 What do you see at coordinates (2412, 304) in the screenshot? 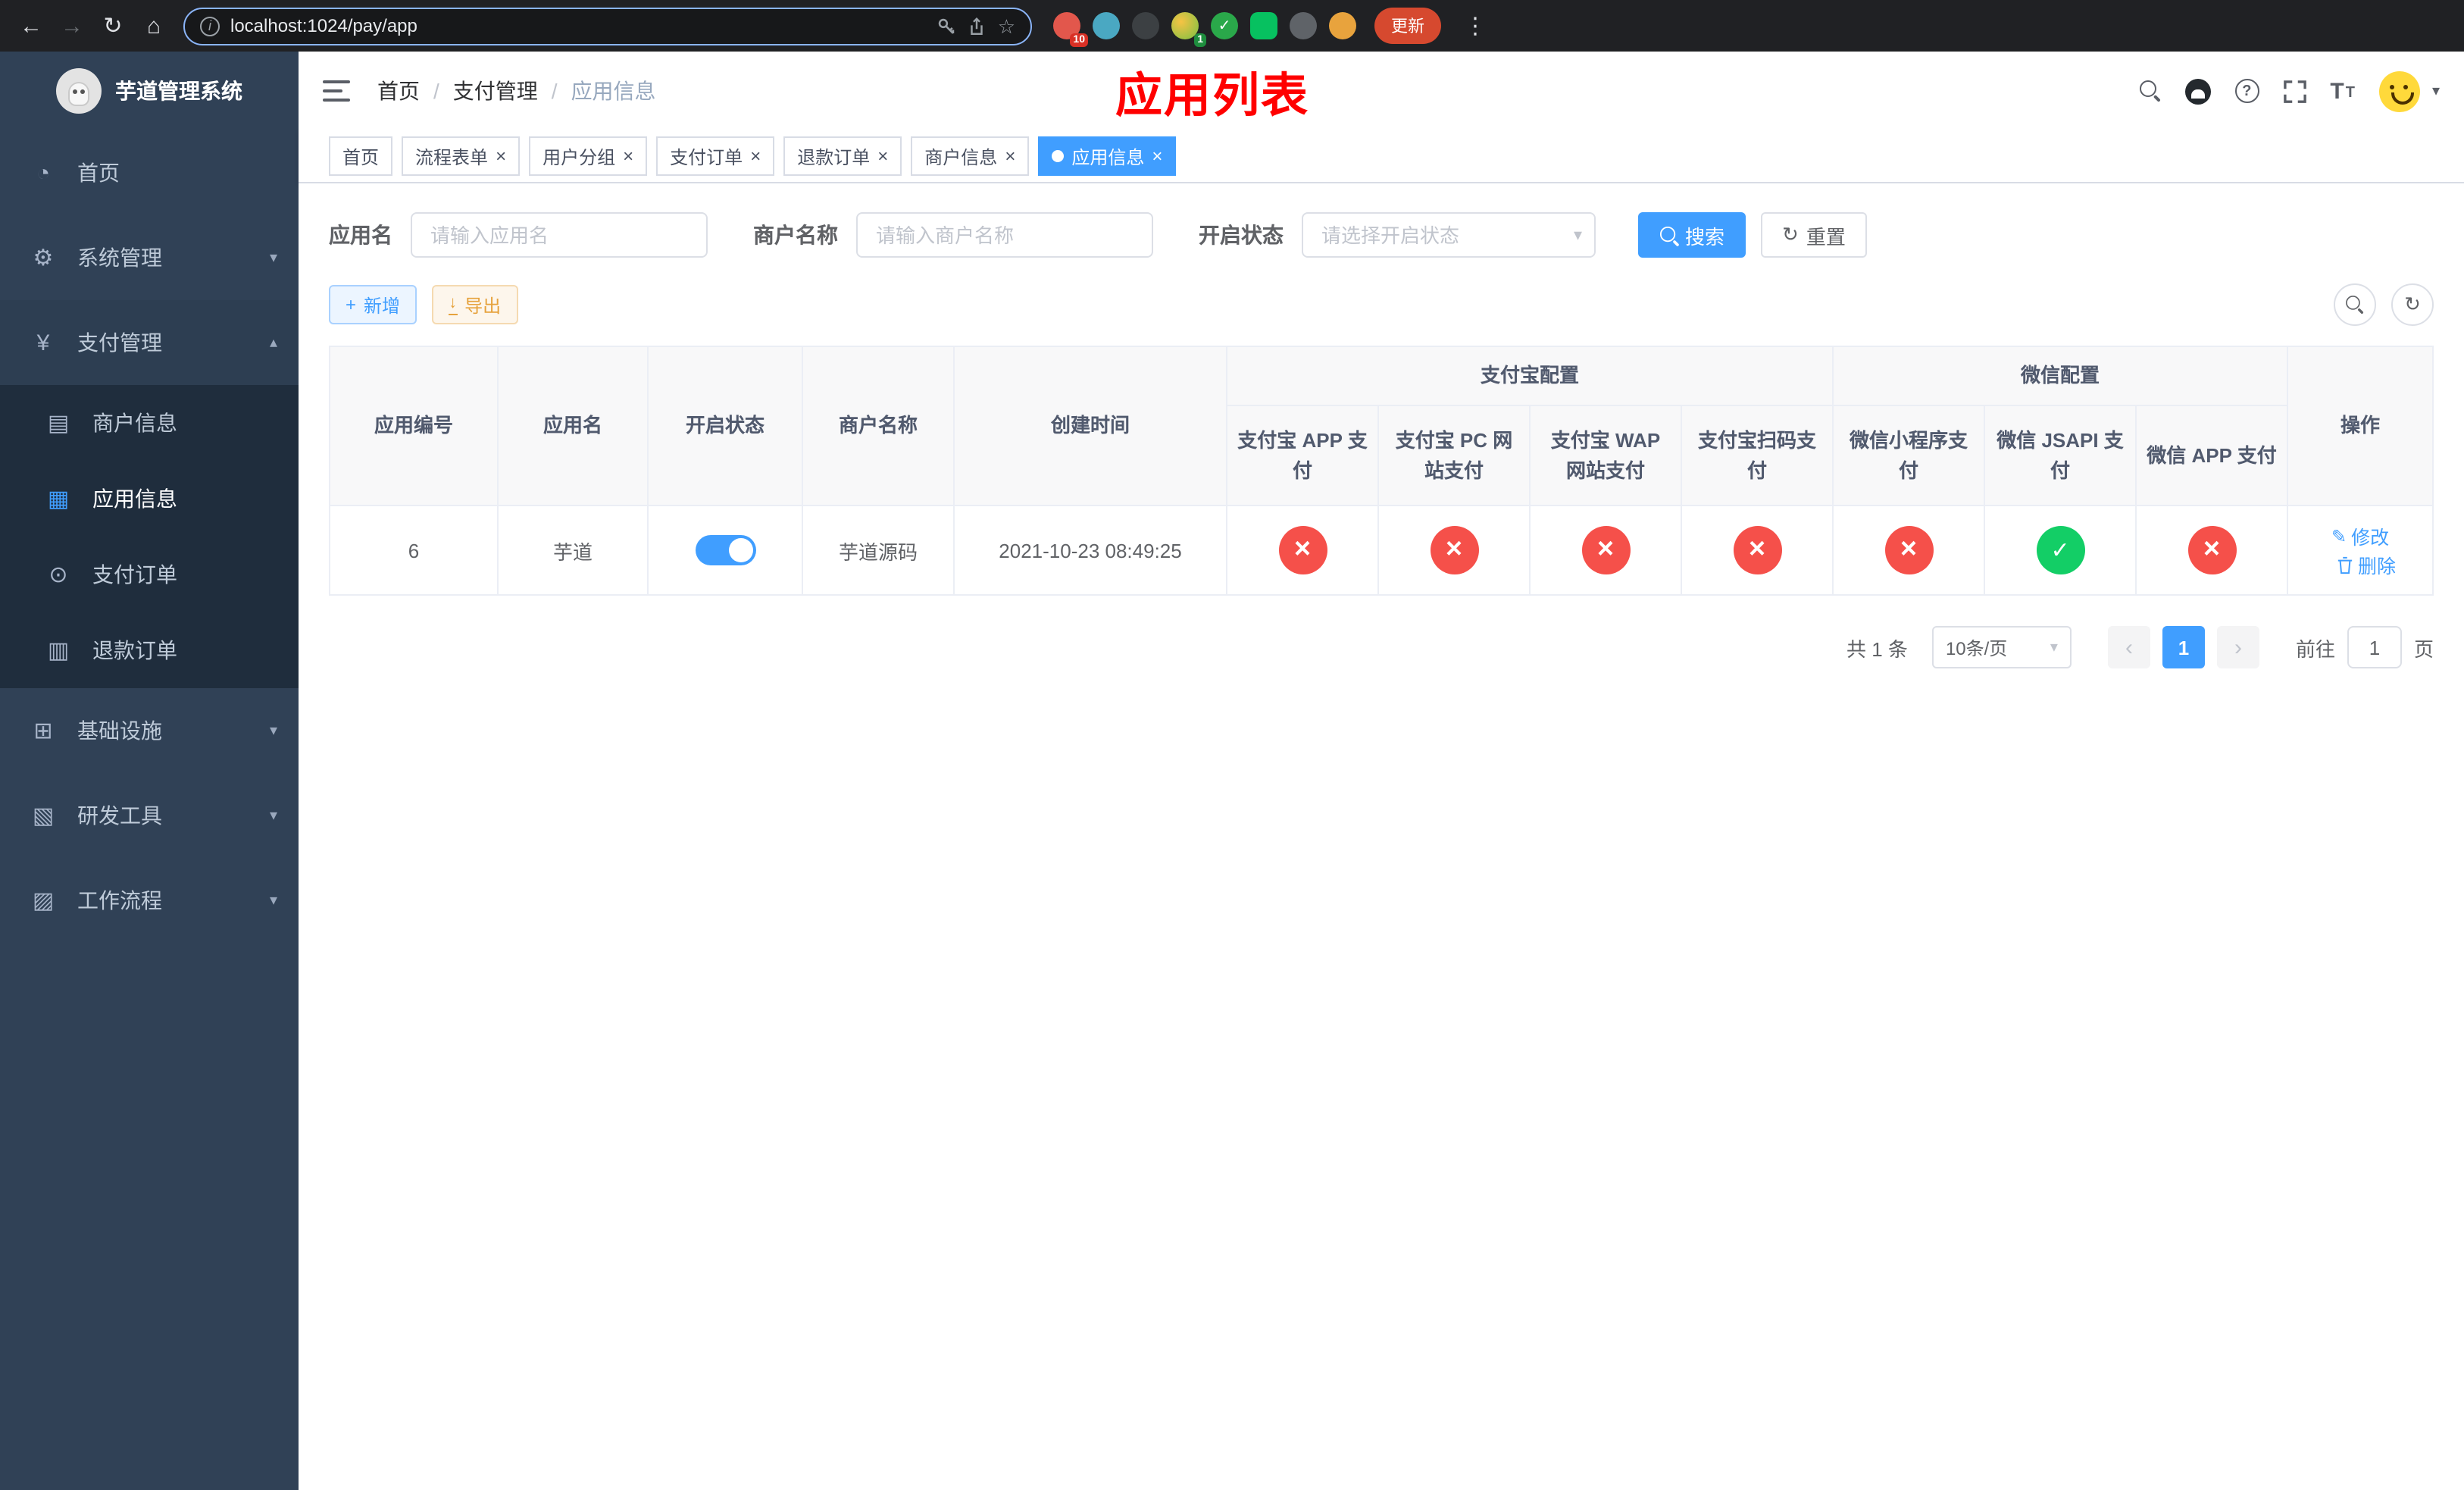
I see `refresh-table-button: ↻` at bounding box center [2412, 304].